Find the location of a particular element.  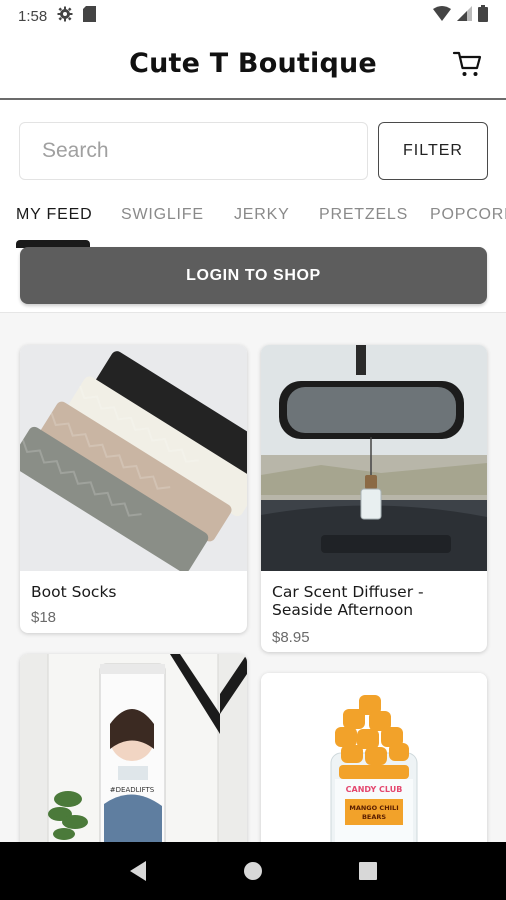

home-circle-icon is located at coordinates (252, 871).